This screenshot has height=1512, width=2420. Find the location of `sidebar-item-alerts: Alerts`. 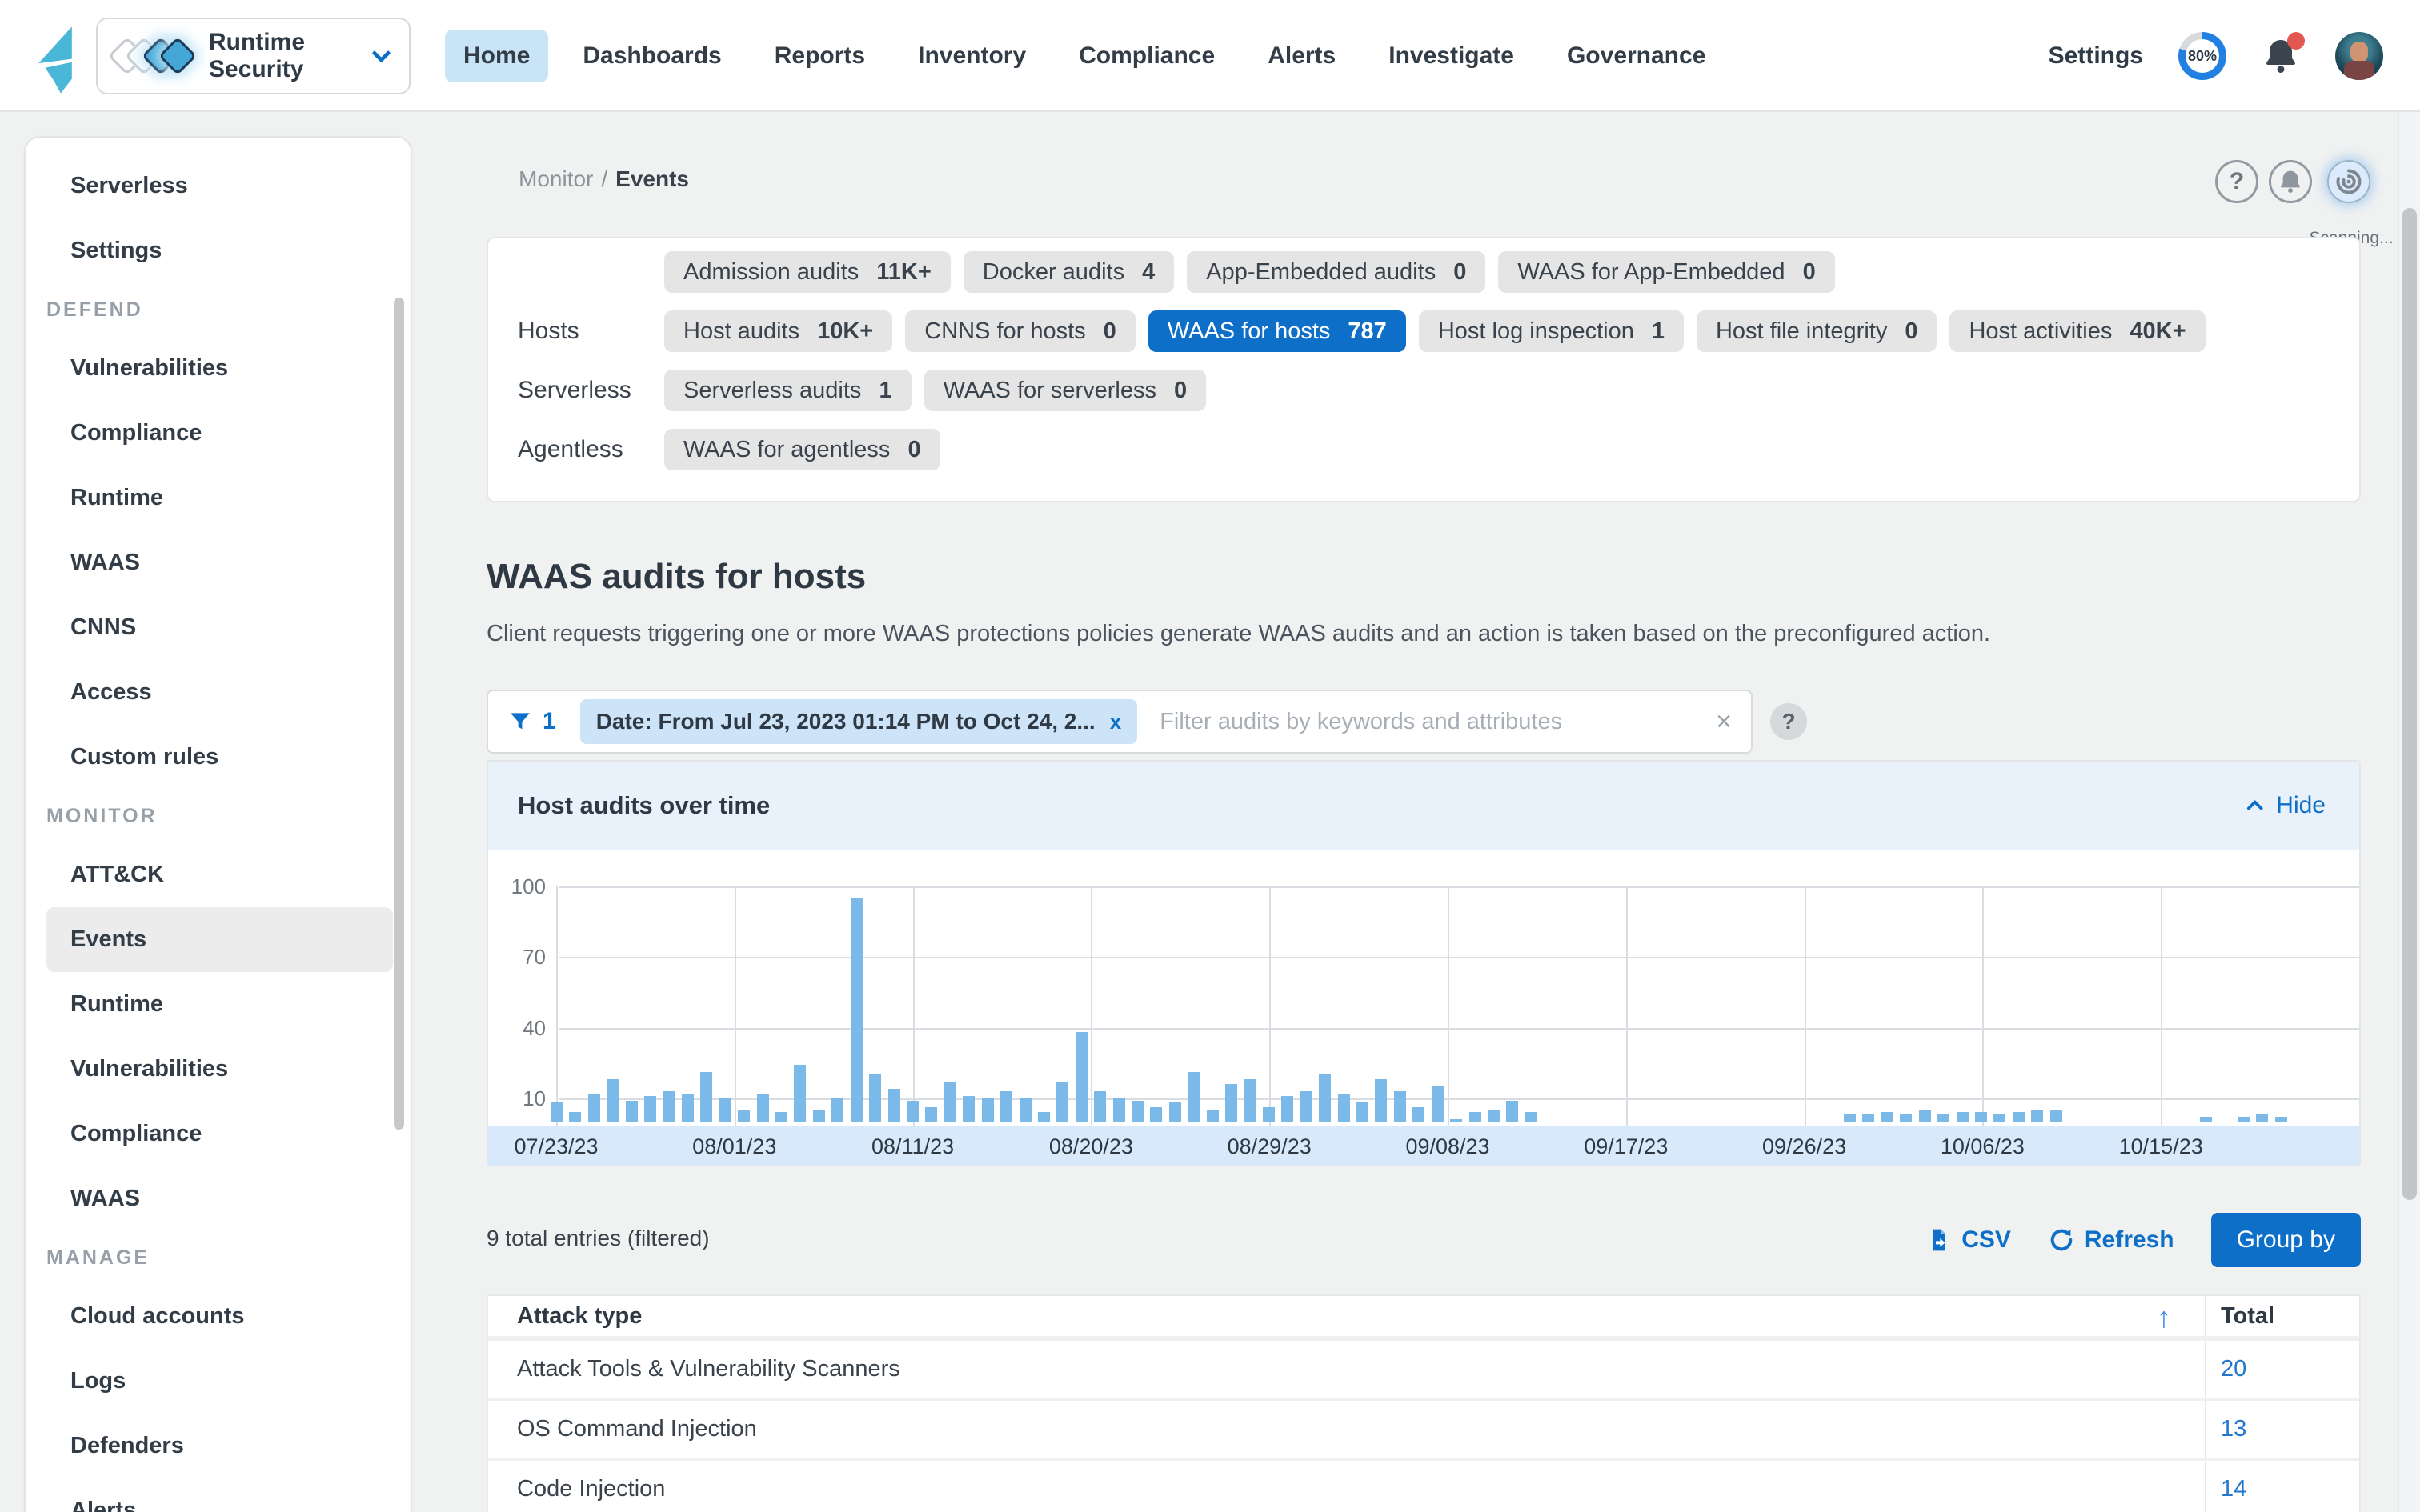

sidebar-item-alerts: Alerts is located at coordinates (219, 1495).